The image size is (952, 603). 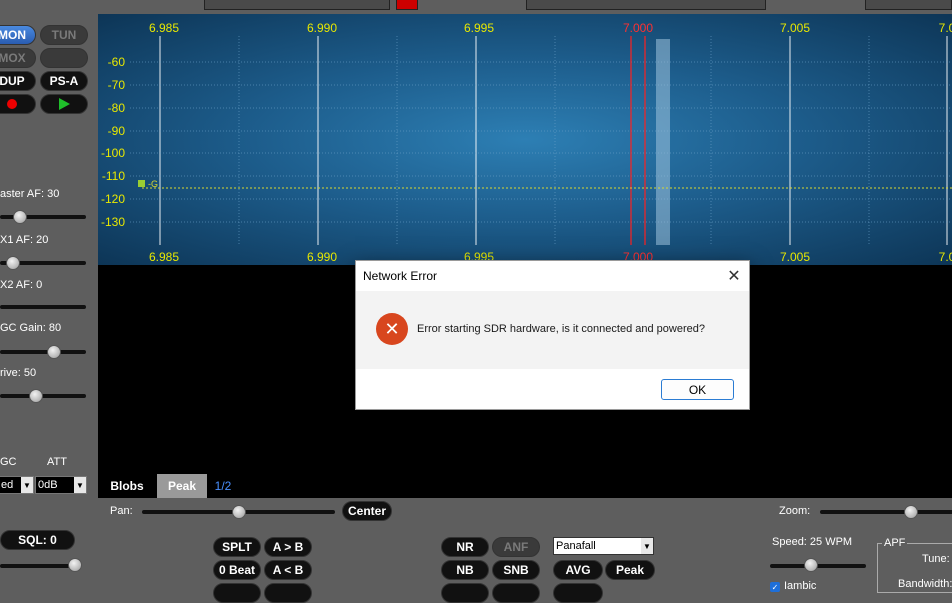 What do you see at coordinates (7, 485) in the screenshot?
I see `agc-select-value: ed` at bounding box center [7, 485].